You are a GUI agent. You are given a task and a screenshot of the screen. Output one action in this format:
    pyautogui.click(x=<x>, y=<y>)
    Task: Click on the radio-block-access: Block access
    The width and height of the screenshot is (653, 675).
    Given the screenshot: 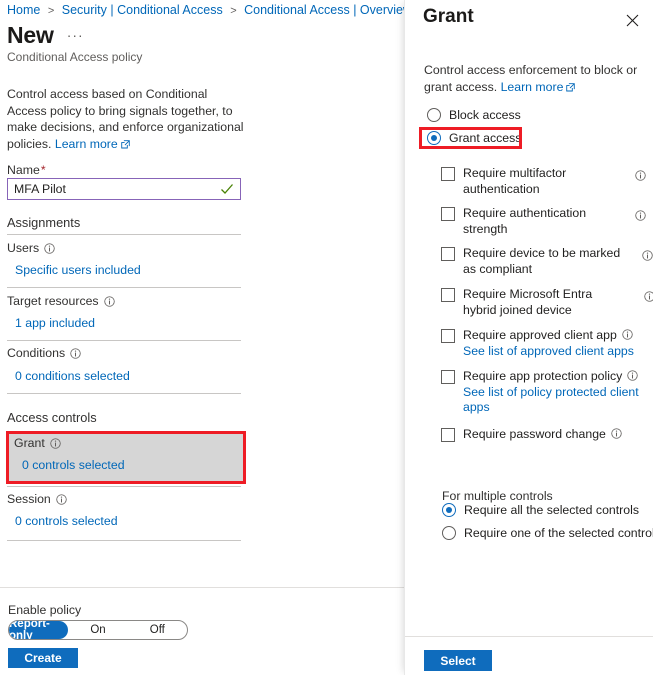 What is the action you would take?
    pyautogui.click(x=474, y=115)
    